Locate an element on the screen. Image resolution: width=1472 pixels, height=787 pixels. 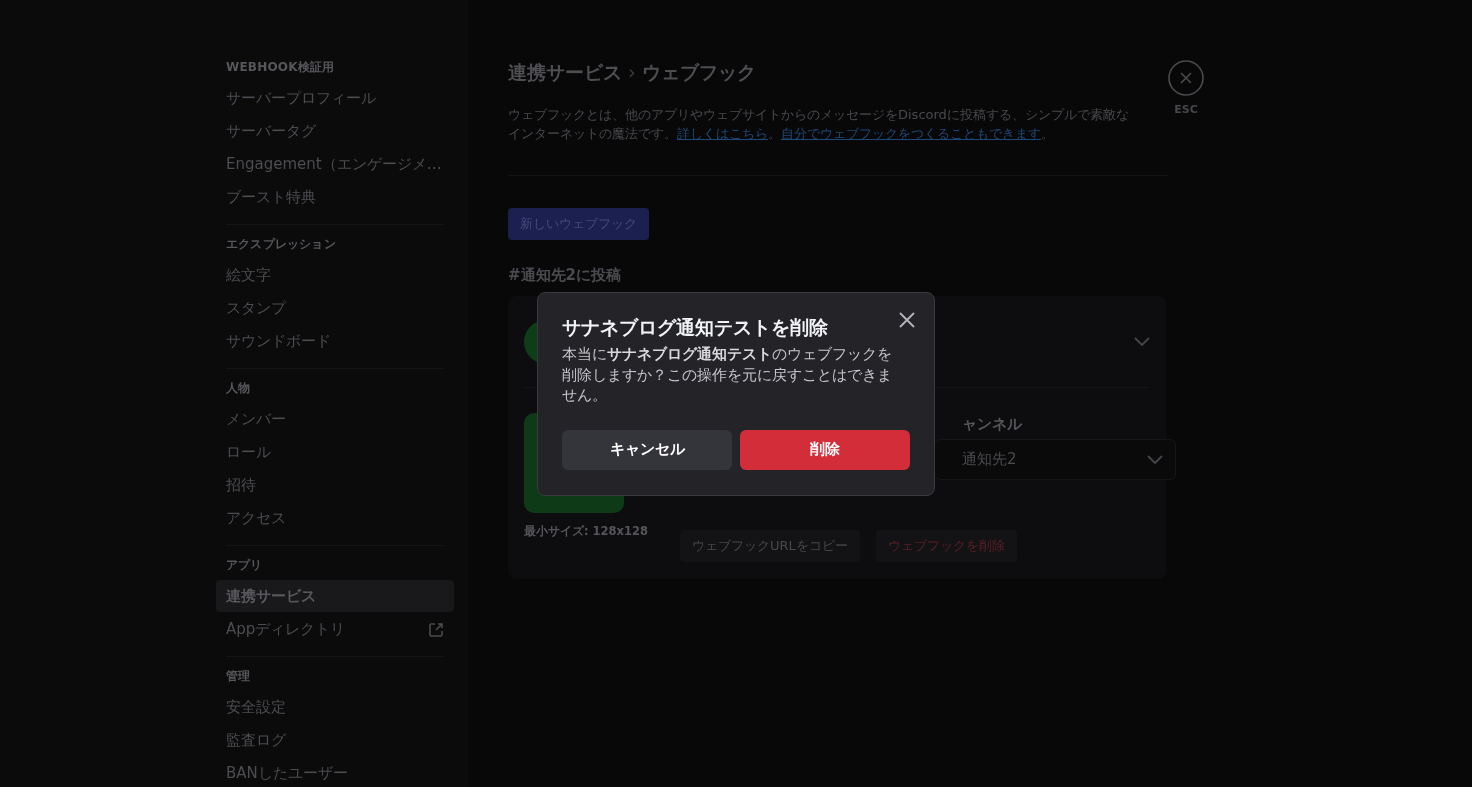
expand-icon is located at coordinates (1142, 341).